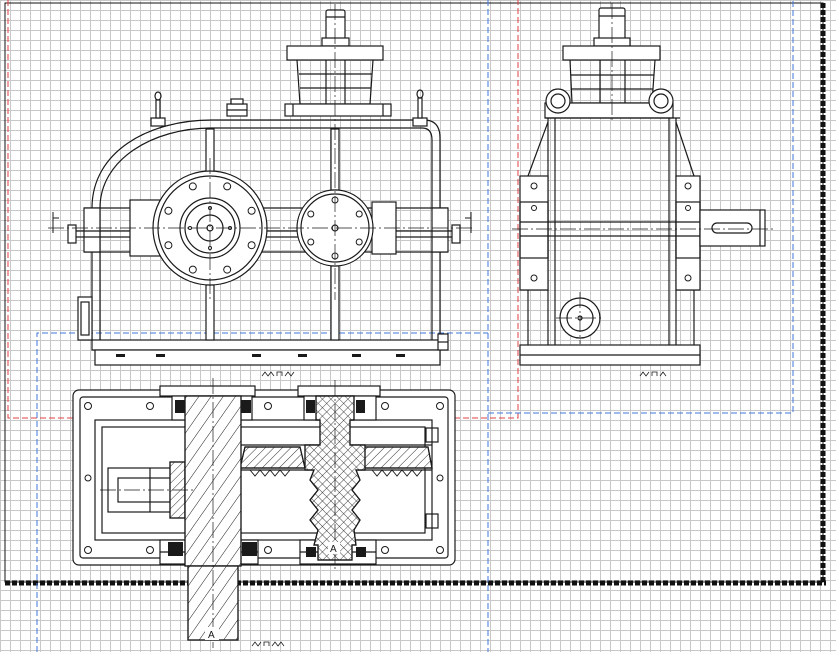 The height and width of the screenshot is (652, 836). What do you see at coordinates (85, 318) in the screenshot?
I see `oil-level-gauge` at bounding box center [85, 318].